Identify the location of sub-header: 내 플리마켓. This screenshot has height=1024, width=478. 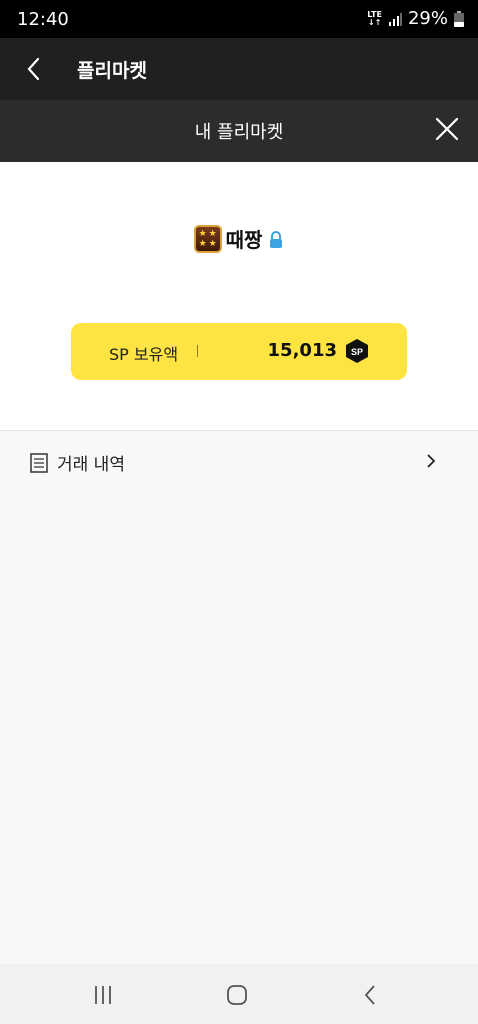
(239, 131).